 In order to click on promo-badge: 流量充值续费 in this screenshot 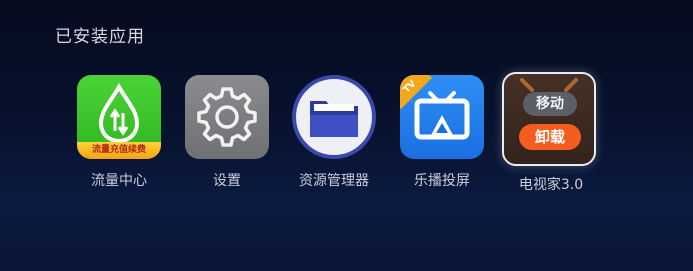, I will do `click(119, 150)`.